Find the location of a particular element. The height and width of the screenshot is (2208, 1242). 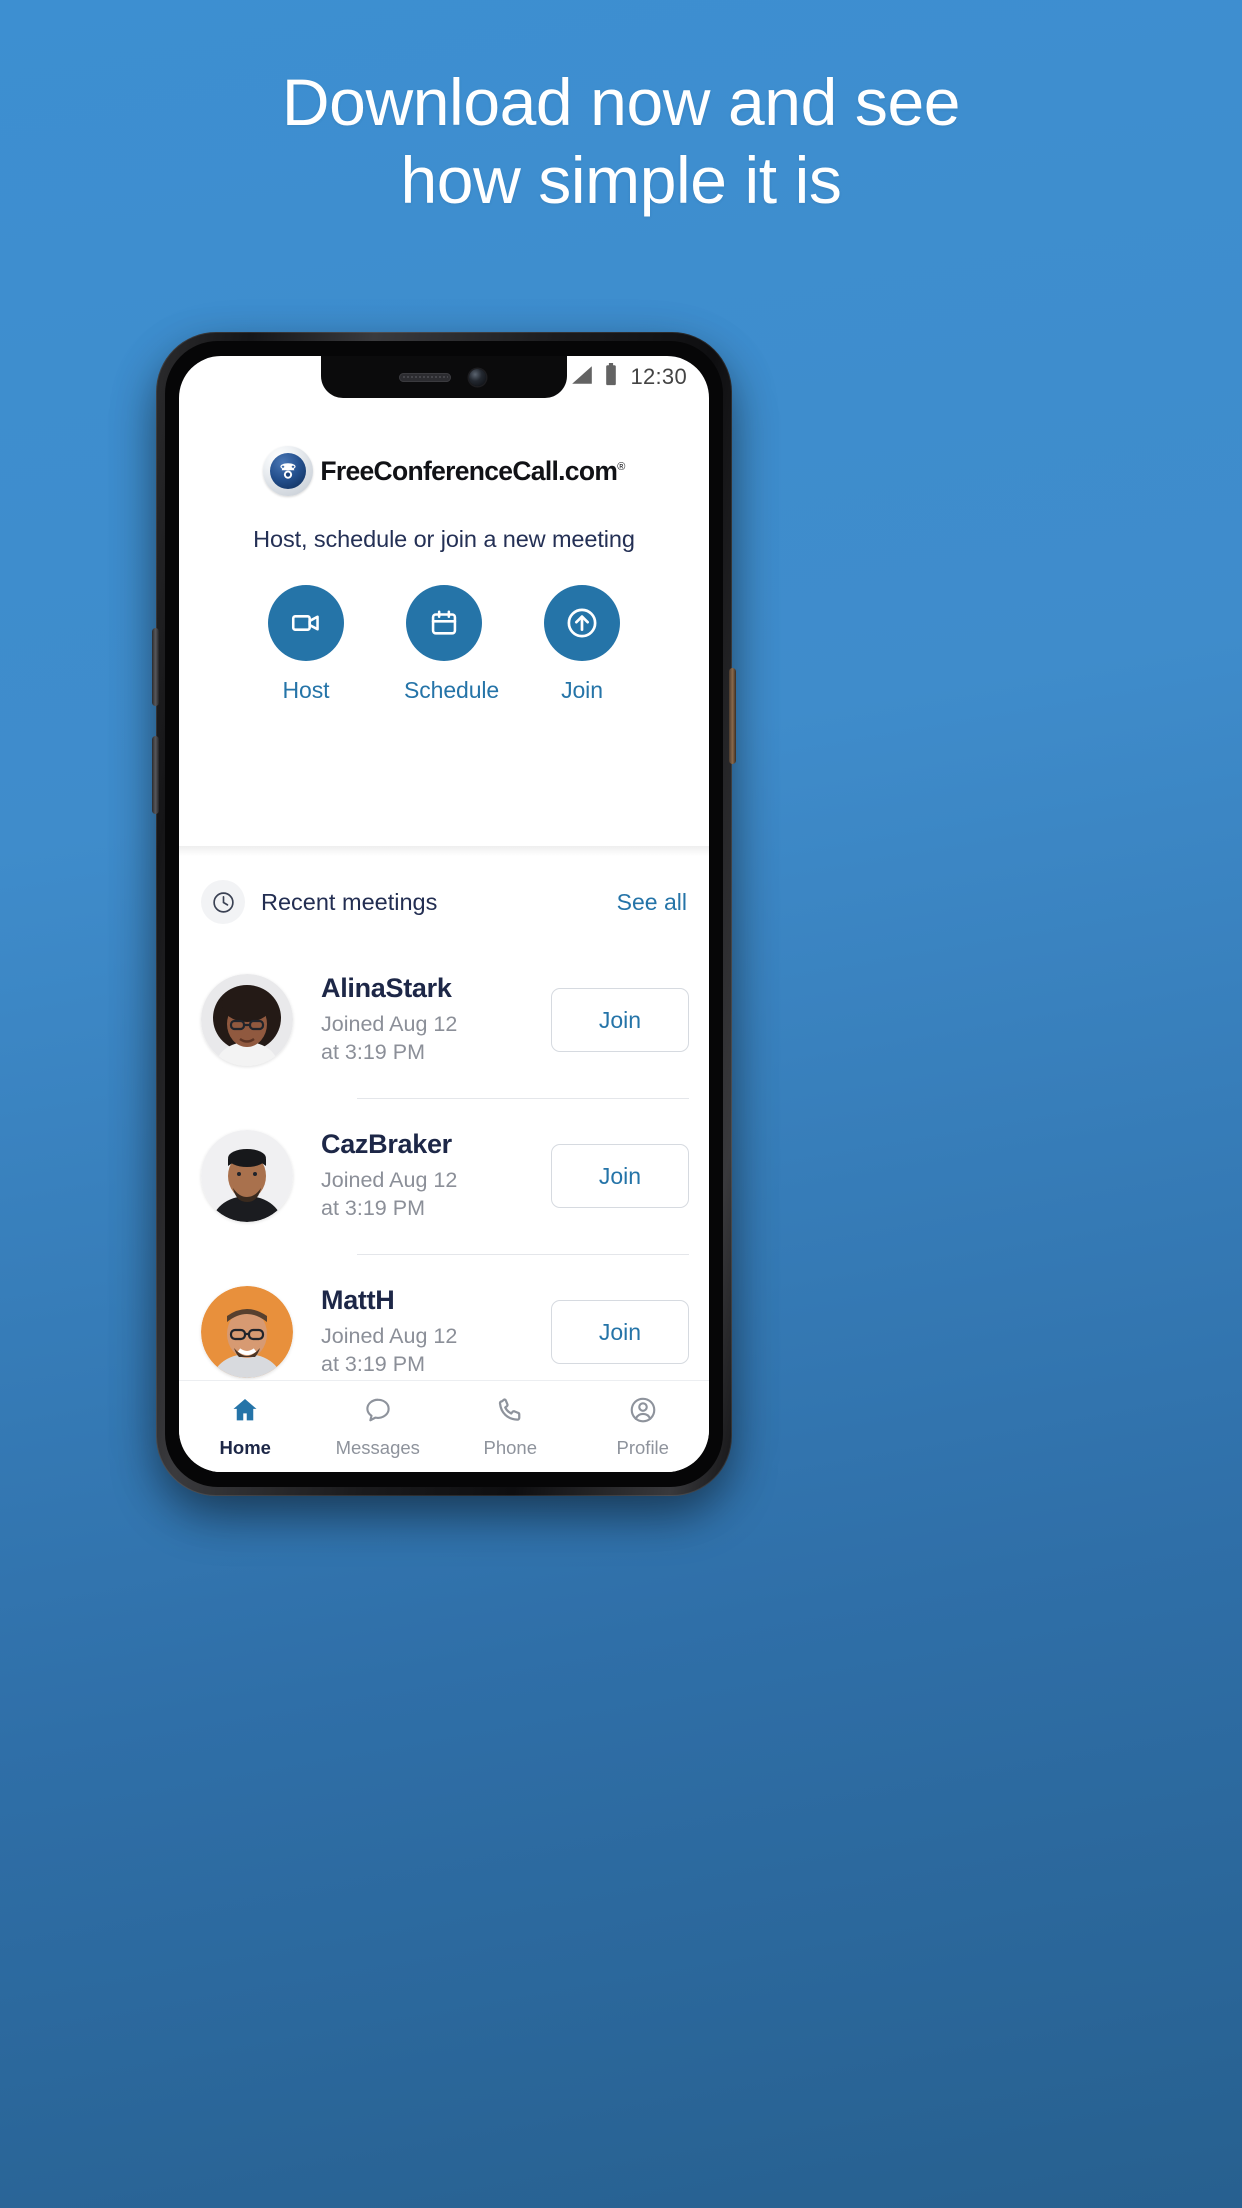

power-button is located at coordinates (732, 716).